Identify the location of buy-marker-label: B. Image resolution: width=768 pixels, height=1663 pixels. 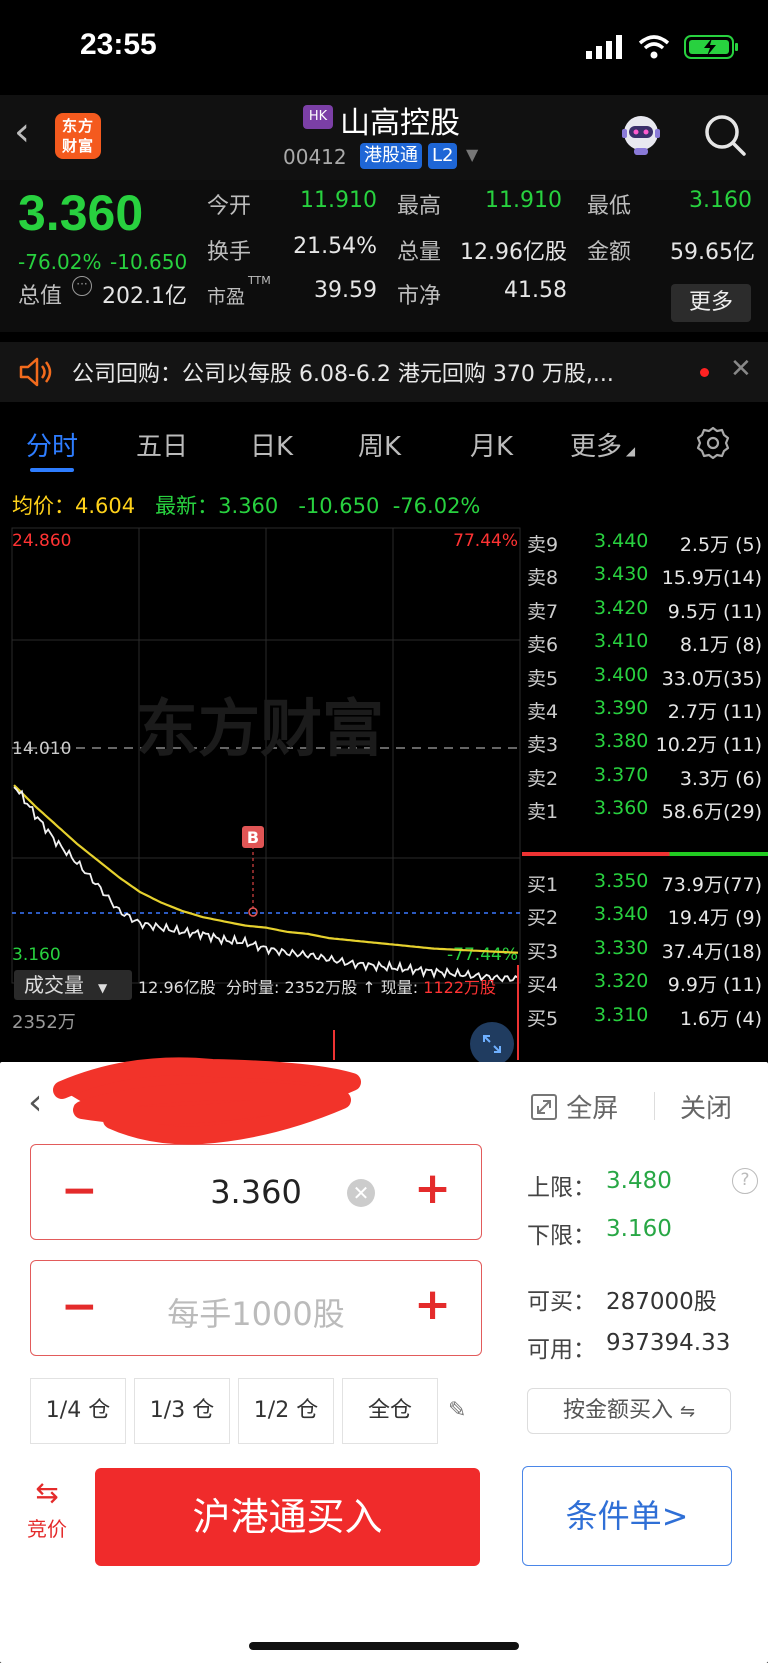
(253, 837).